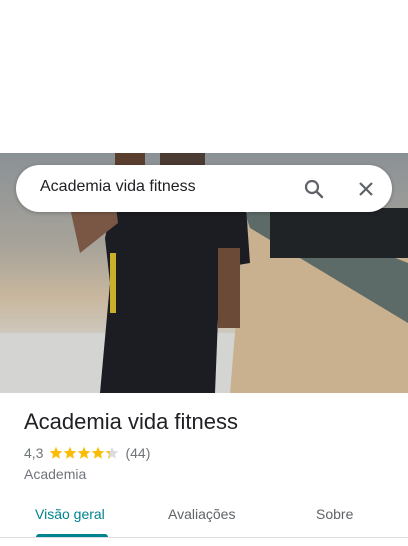 This screenshot has height=546, width=408. What do you see at coordinates (70, 514) in the screenshot?
I see `tab-overview: Visão geral` at bounding box center [70, 514].